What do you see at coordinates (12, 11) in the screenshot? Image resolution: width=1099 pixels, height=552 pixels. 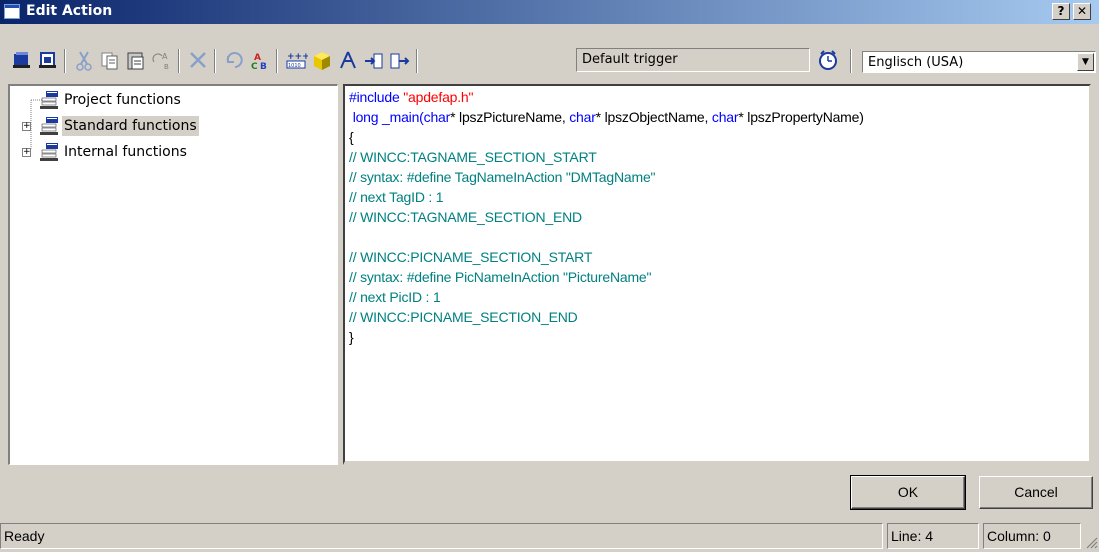 I see `window-icon` at bounding box center [12, 11].